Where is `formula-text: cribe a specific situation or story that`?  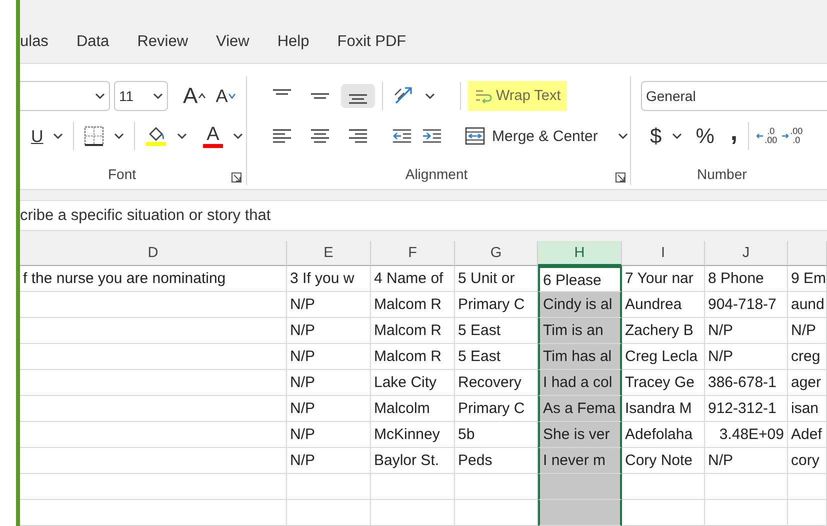
formula-text: cribe a specific situation or story that is located at coordinates (145, 216).